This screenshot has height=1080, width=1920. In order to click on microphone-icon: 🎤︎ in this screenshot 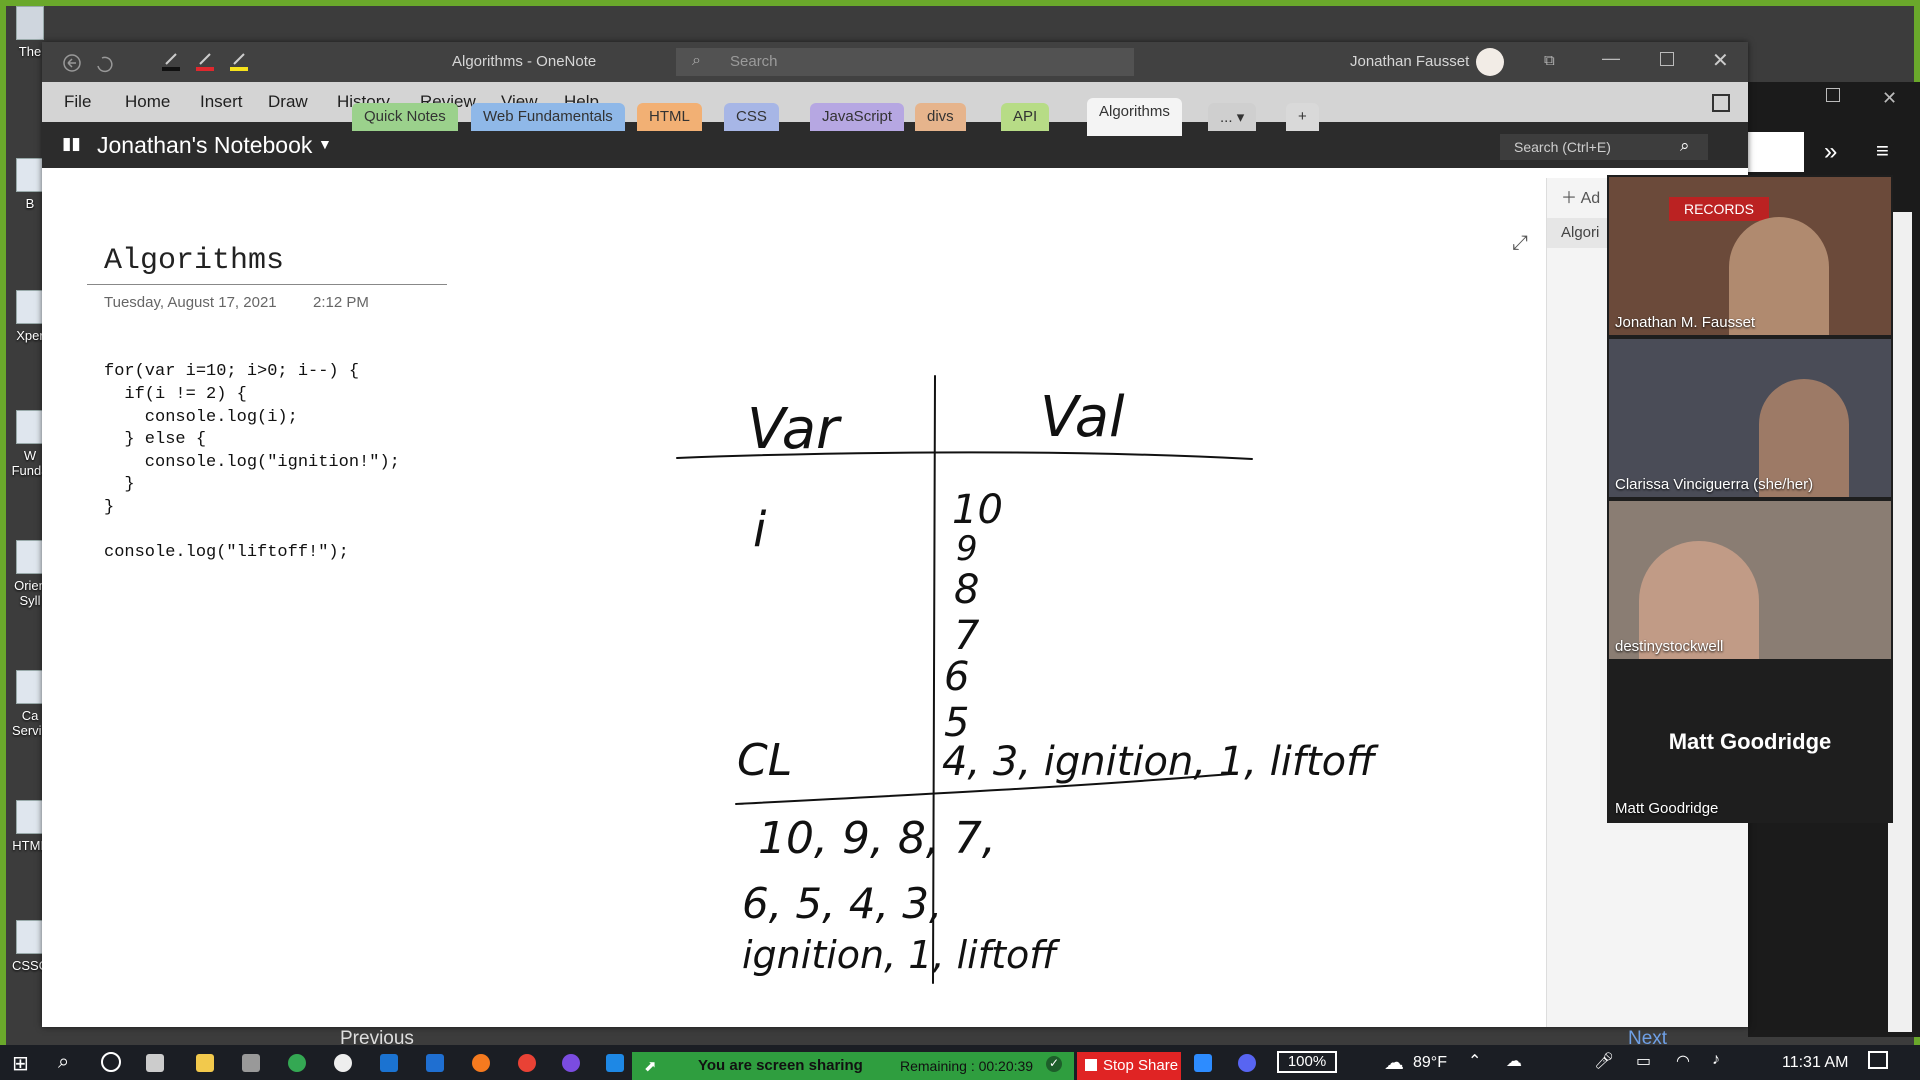, I will do `click(1604, 1061)`.